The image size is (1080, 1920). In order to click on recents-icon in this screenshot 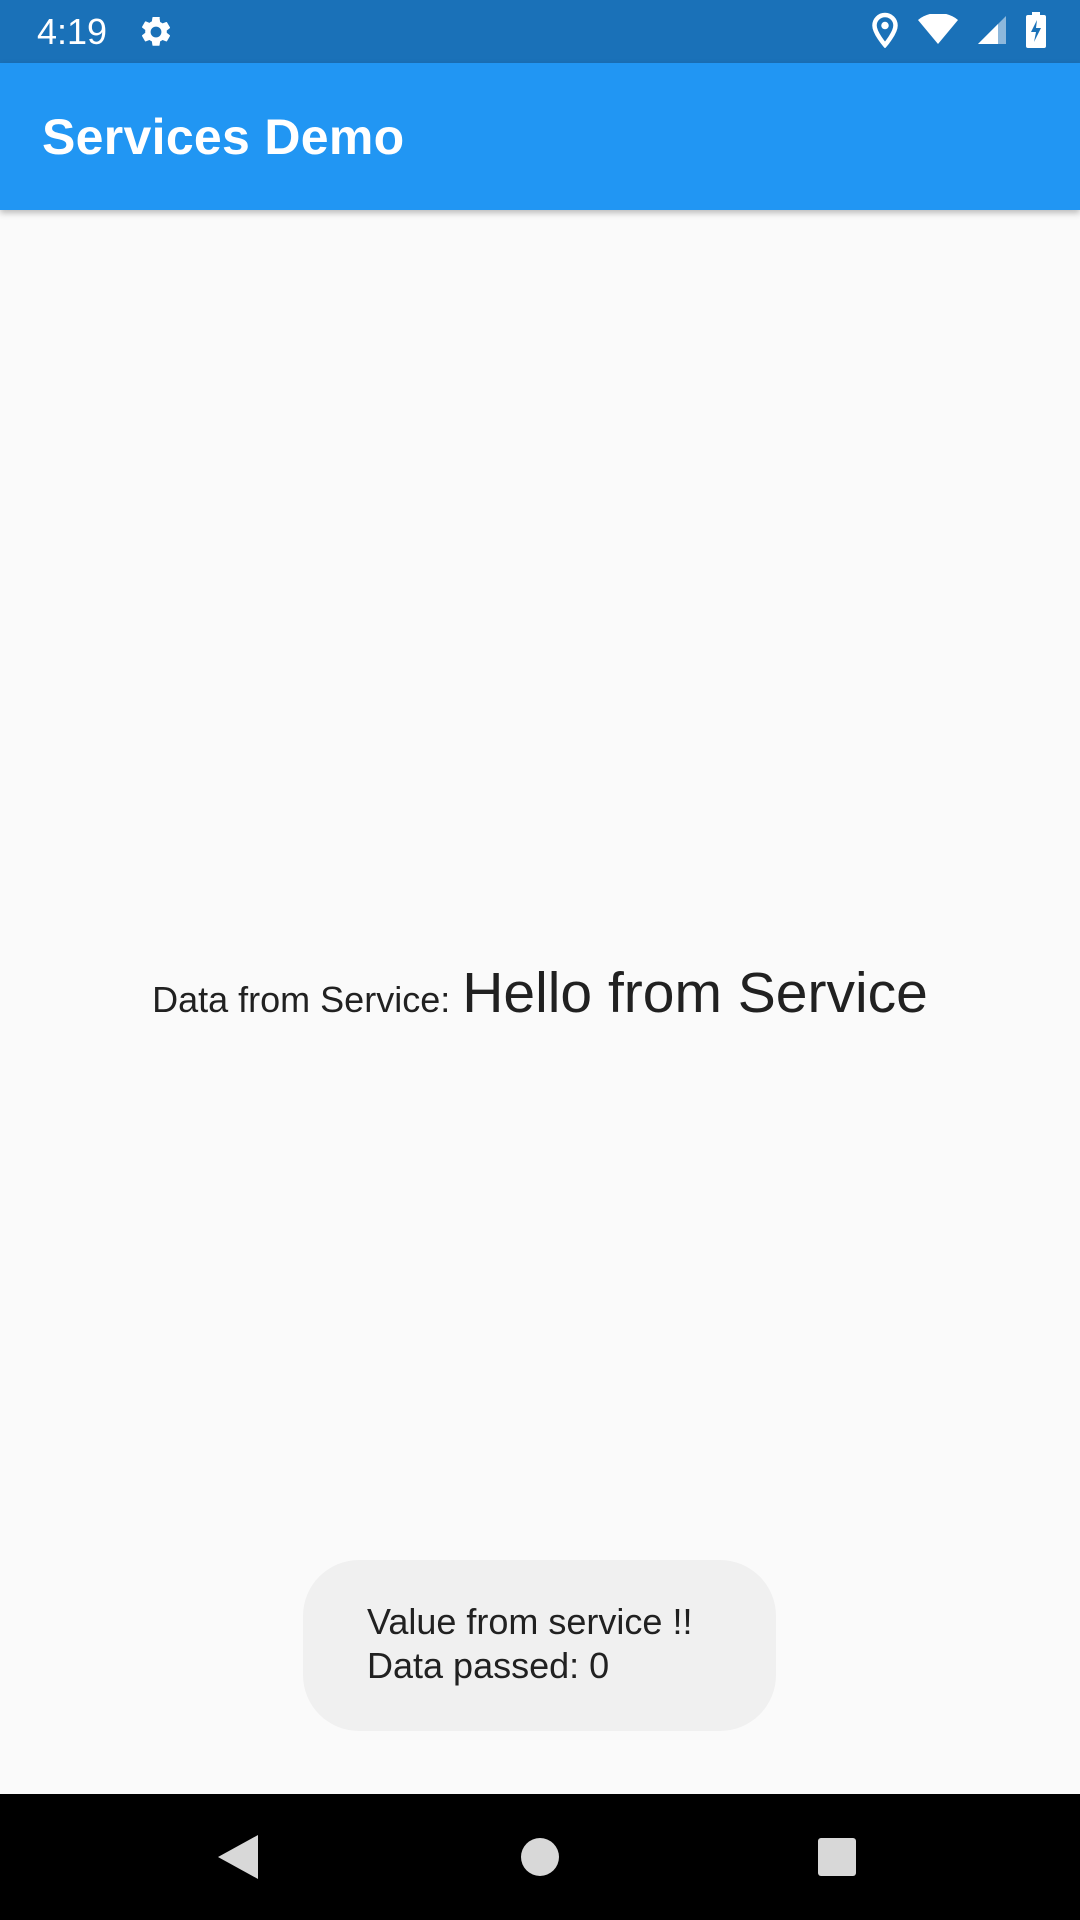, I will do `click(837, 1857)`.